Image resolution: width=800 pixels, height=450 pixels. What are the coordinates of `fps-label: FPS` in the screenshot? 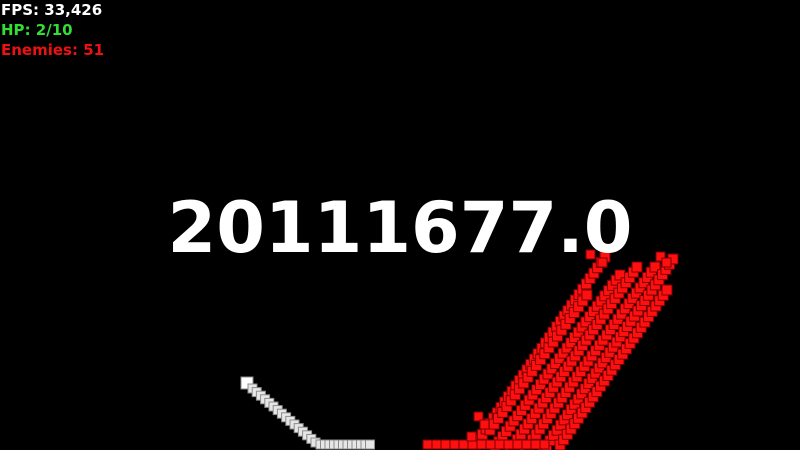 It's located at (22, 10).